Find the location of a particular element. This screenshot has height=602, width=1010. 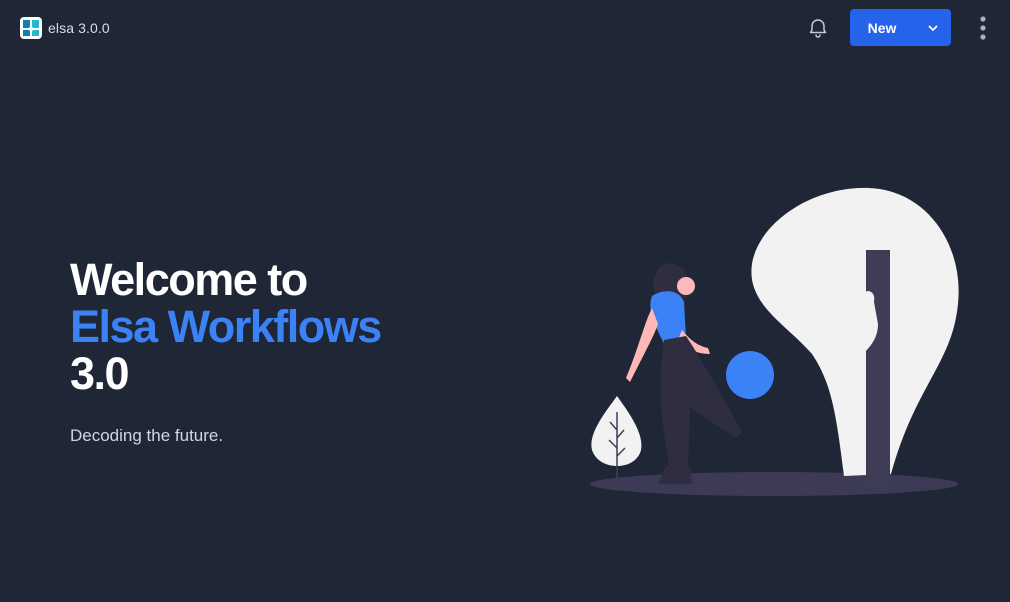

new-button-label: New is located at coordinates (882, 27).